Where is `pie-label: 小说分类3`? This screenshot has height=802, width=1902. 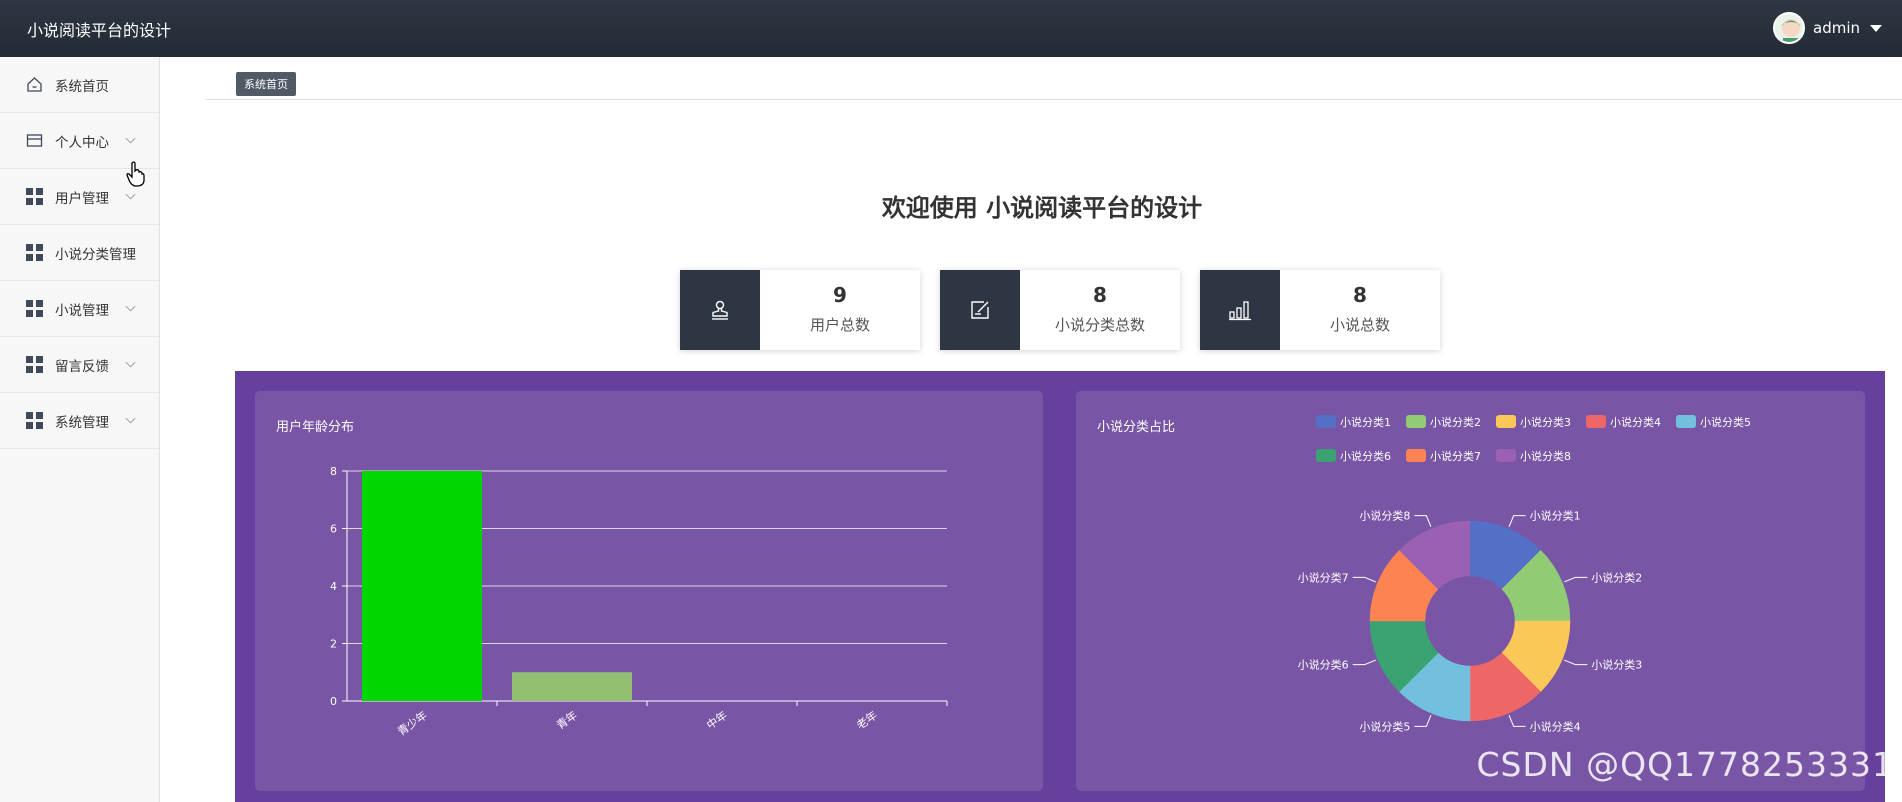
pie-label: 小说分类3 is located at coordinates (1616, 665).